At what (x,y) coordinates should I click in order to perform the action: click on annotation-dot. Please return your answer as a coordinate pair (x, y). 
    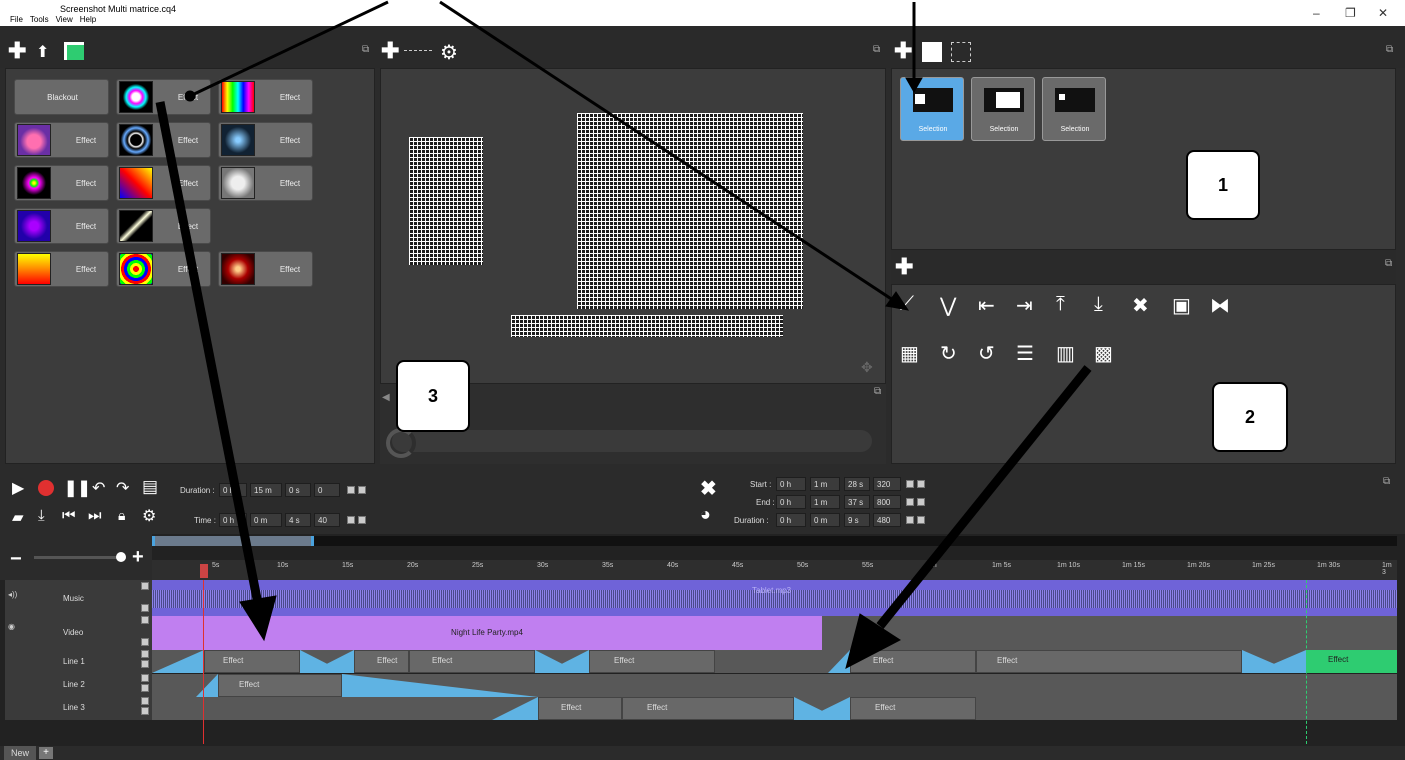
    Looking at the image, I should click on (190, 96).